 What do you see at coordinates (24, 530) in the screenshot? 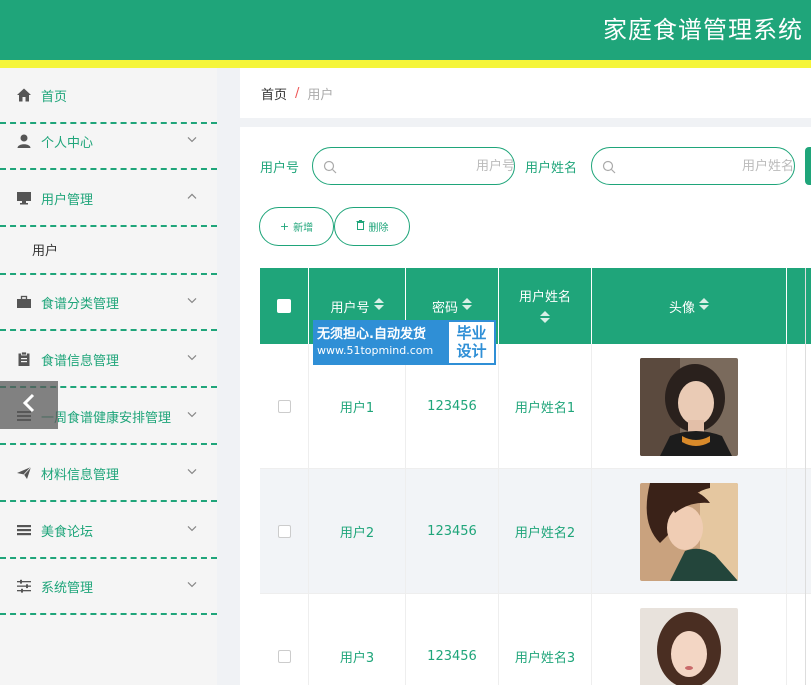
I see `menu-icon` at bounding box center [24, 530].